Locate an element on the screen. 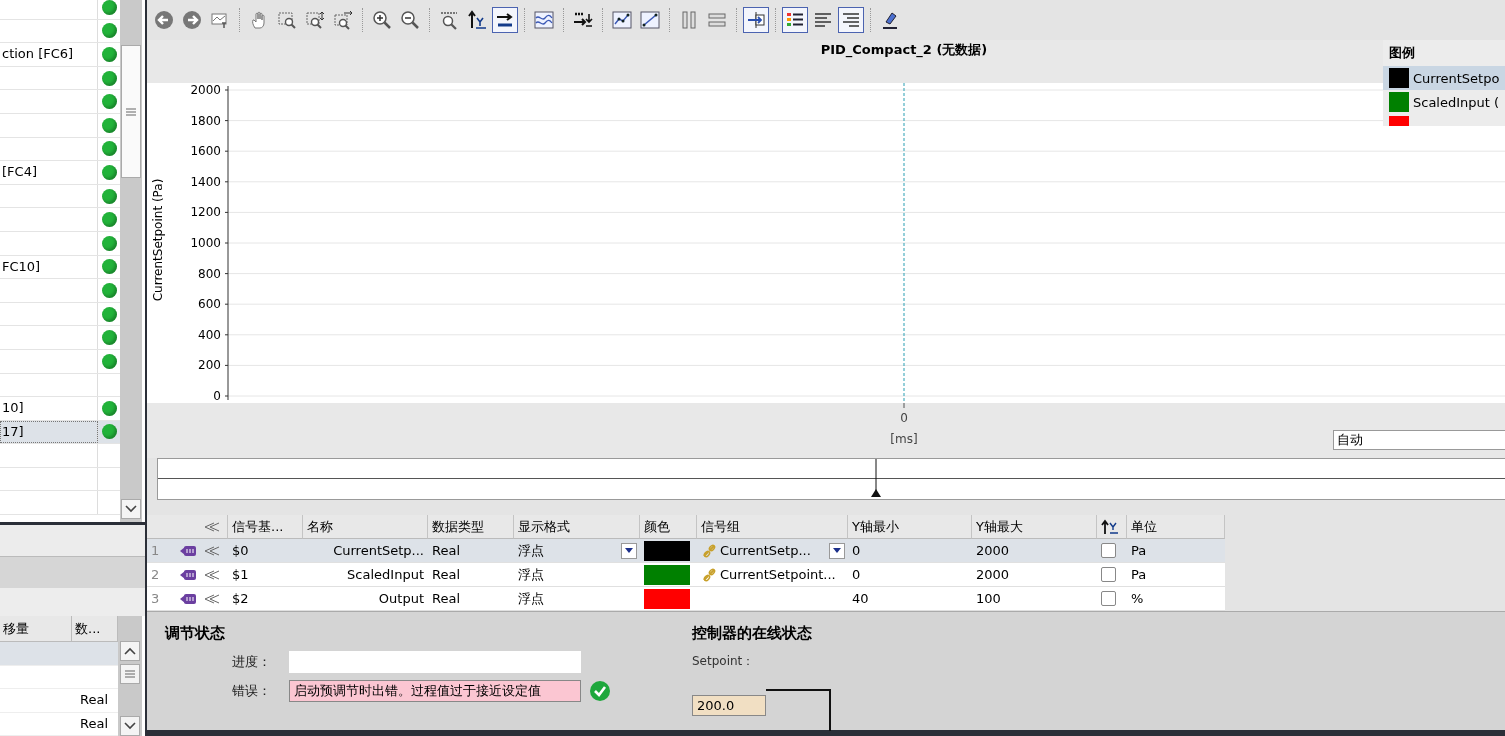  row-number: 1 is located at coordinates (155, 550).